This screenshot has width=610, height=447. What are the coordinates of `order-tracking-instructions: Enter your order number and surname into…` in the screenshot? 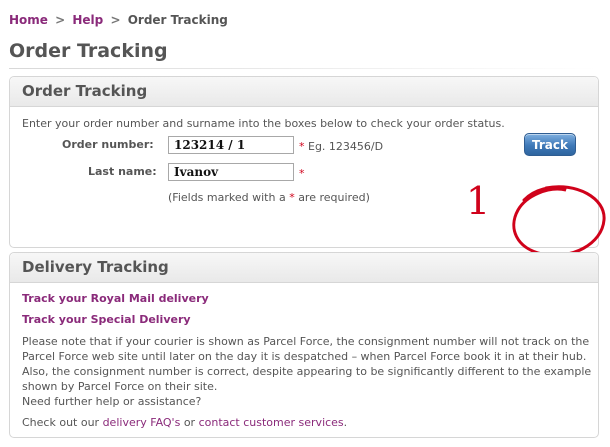 It's located at (263, 123).